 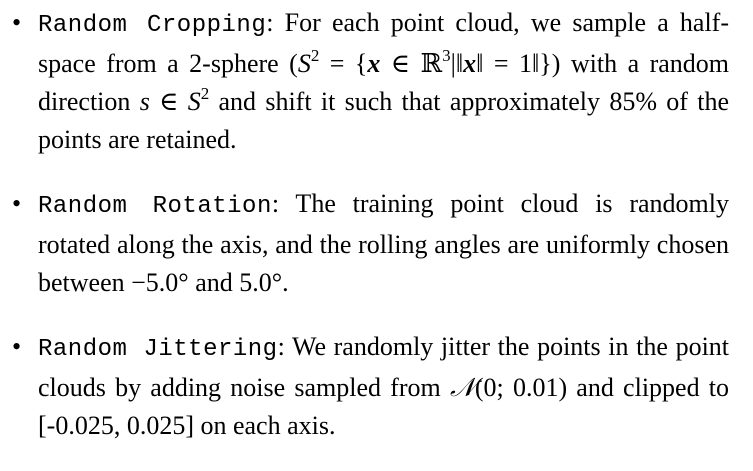 I want to click on math-S2: S, so click(x=194, y=101).